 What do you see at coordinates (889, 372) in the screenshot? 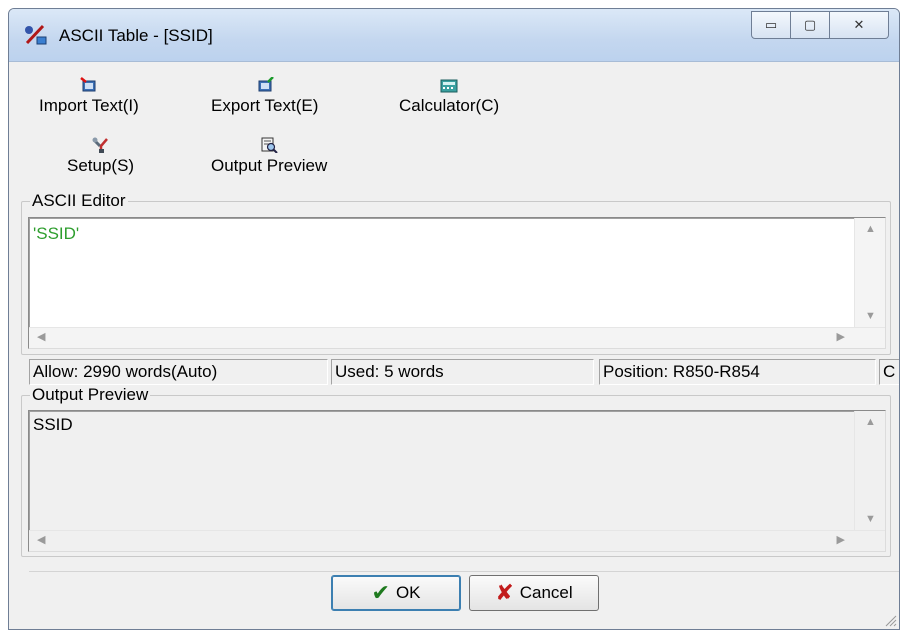
I see `status-extra: C` at bounding box center [889, 372].